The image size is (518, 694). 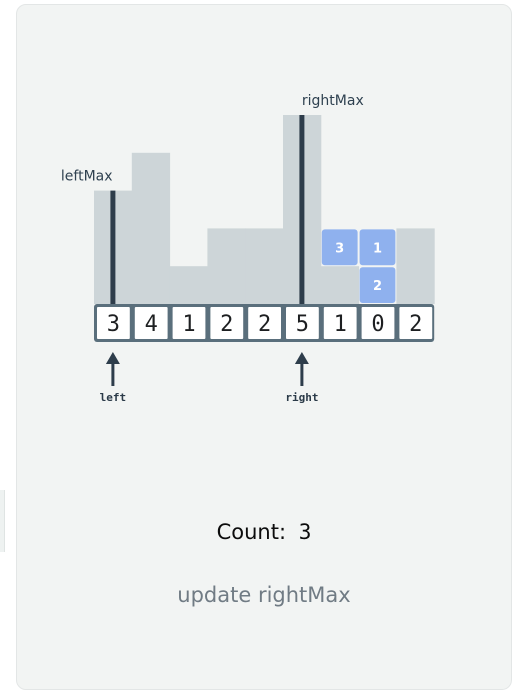 What do you see at coordinates (264, 595) in the screenshot?
I see `step-status: update rightMax` at bounding box center [264, 595].